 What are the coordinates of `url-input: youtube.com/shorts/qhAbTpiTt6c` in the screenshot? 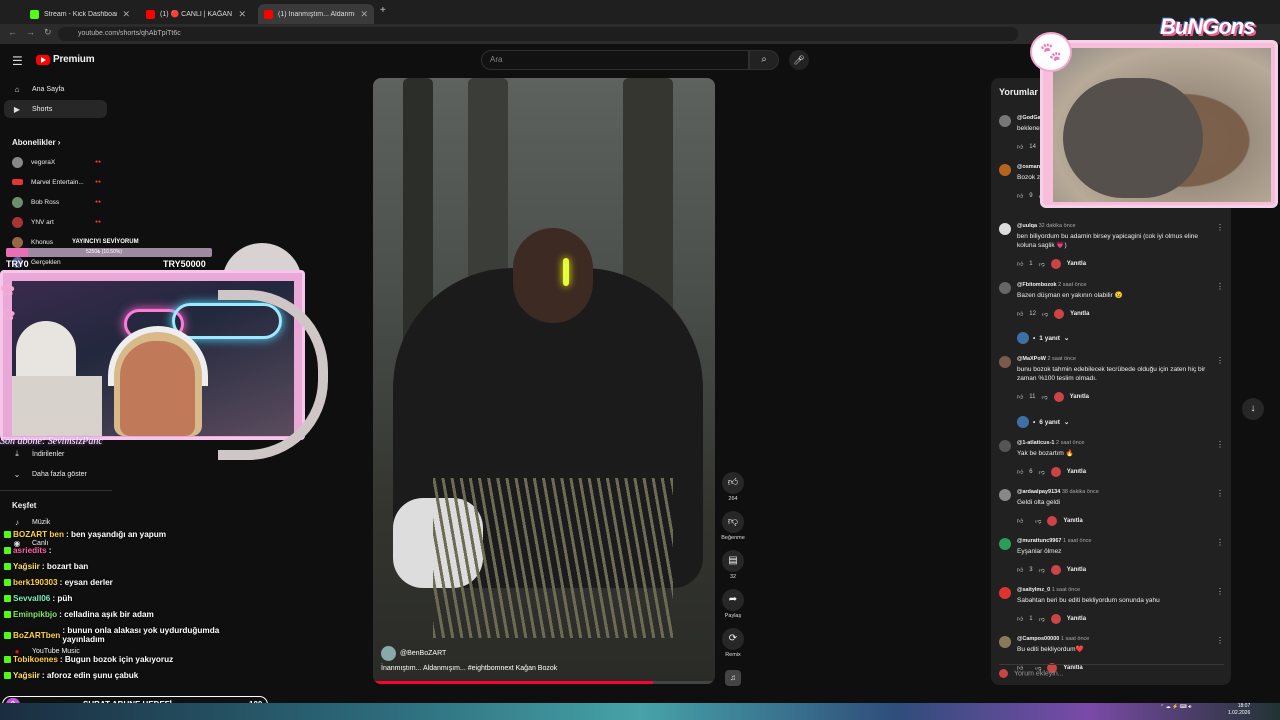 It's located at (538, 34).